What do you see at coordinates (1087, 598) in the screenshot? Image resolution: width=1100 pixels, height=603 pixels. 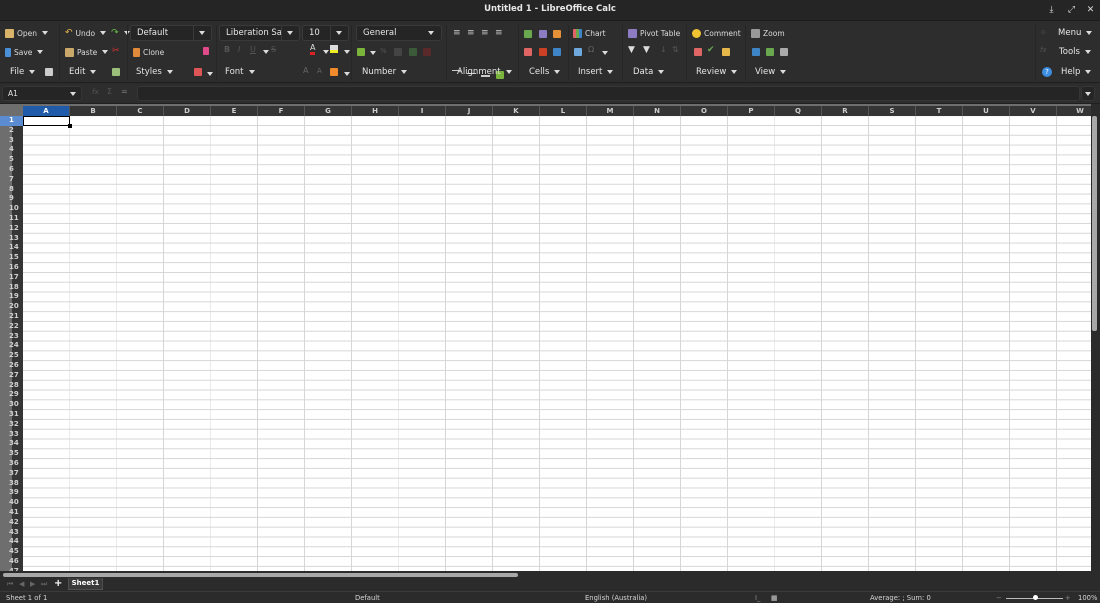 I see `zoom-level: 100%` at bounding box center [1087, 598].